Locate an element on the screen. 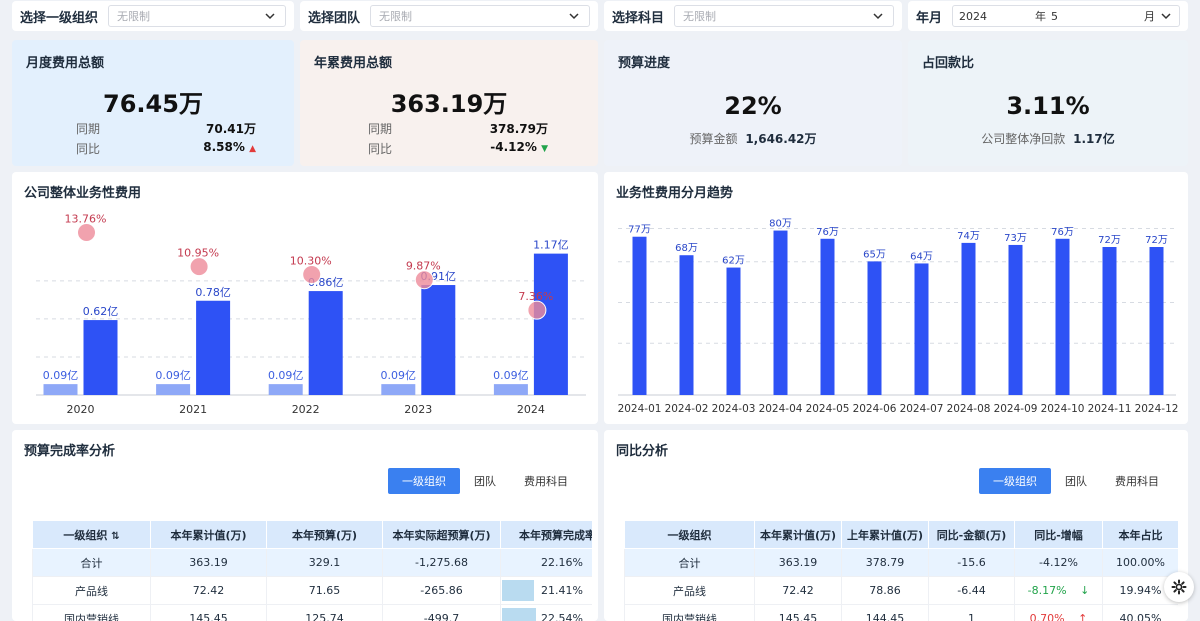 This screenshot has width=1200, height=621. bar-label: 0.62亿 is located at coordinates (101, 311).